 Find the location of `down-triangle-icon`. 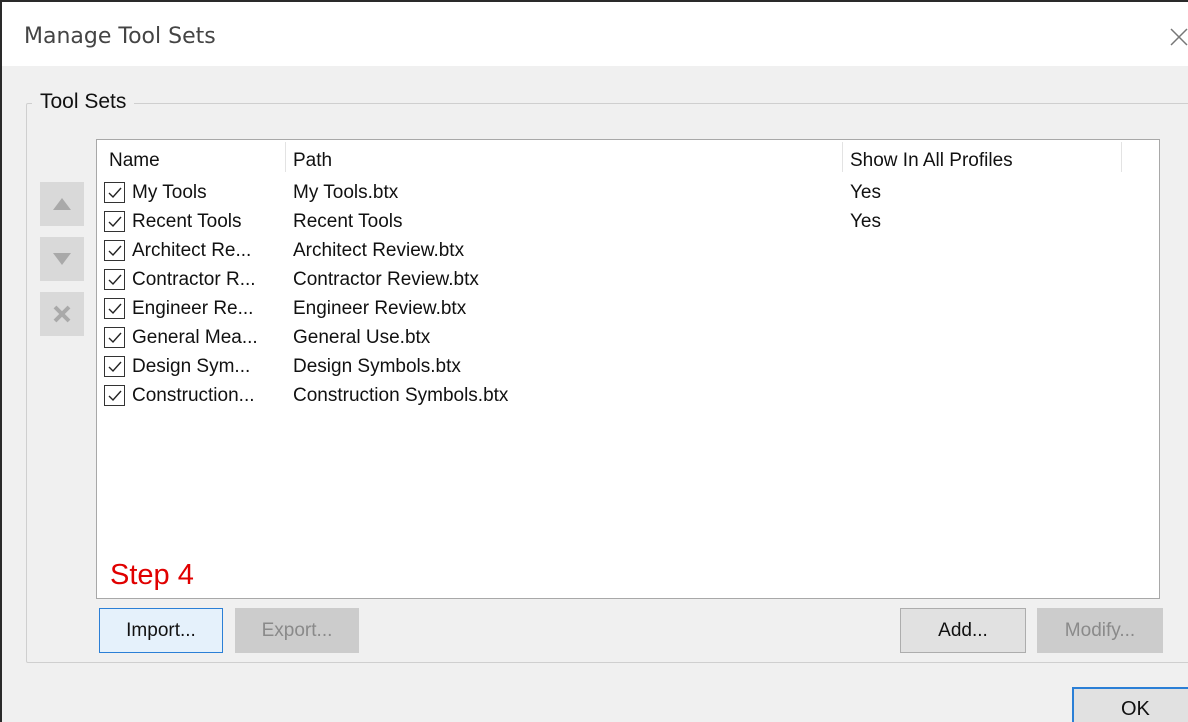

down-triangle-icon is located at coordinates (62, 259).